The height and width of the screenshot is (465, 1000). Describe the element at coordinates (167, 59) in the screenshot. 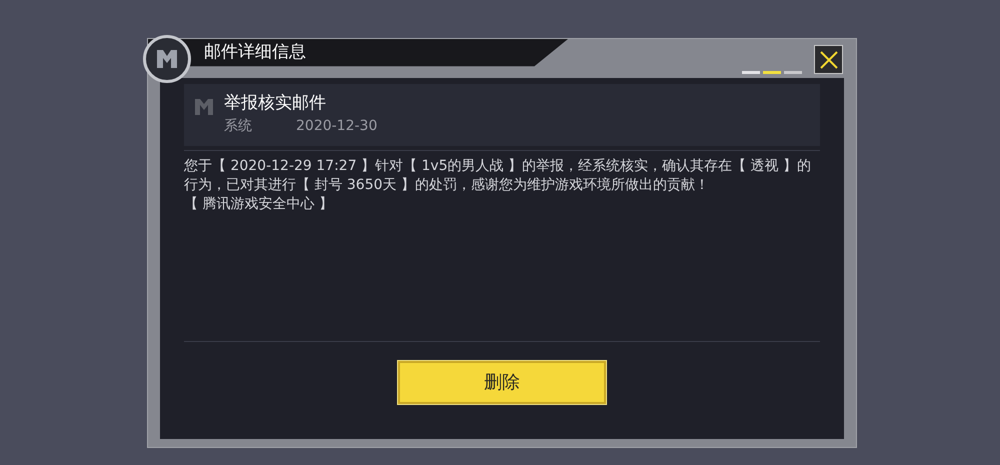

I see `emblem-icon` at that location.